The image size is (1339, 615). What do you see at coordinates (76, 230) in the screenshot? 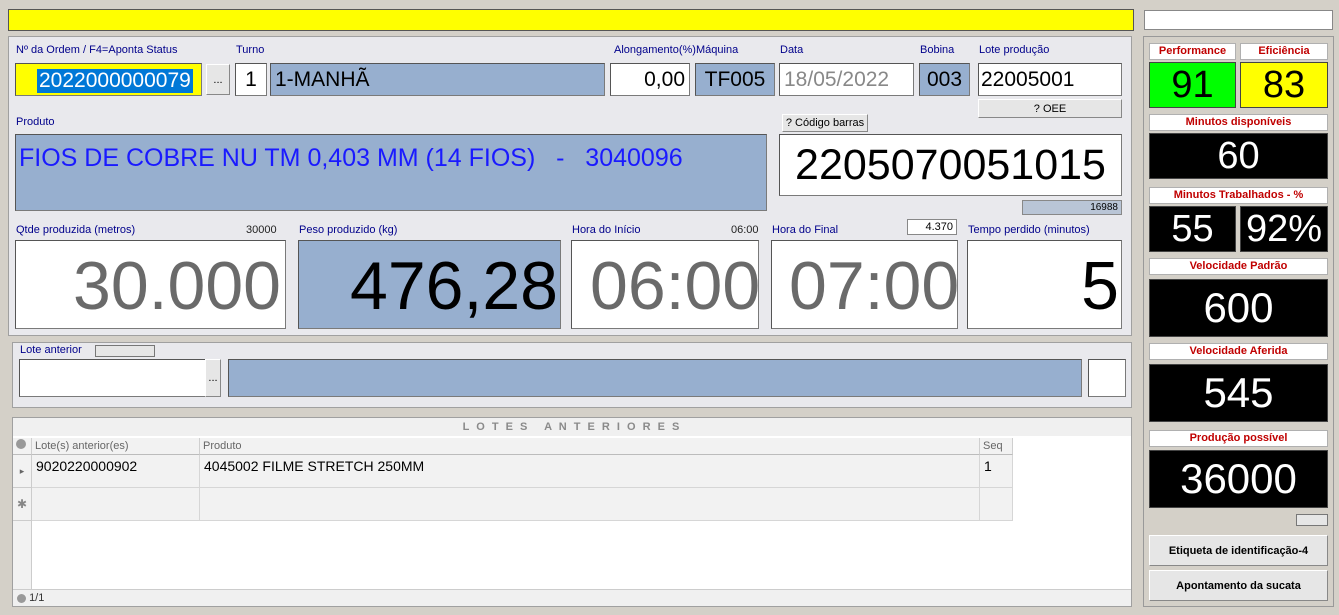
I see `qty-label: Qtde produzida (metros)` at bounding box center [76, 230].